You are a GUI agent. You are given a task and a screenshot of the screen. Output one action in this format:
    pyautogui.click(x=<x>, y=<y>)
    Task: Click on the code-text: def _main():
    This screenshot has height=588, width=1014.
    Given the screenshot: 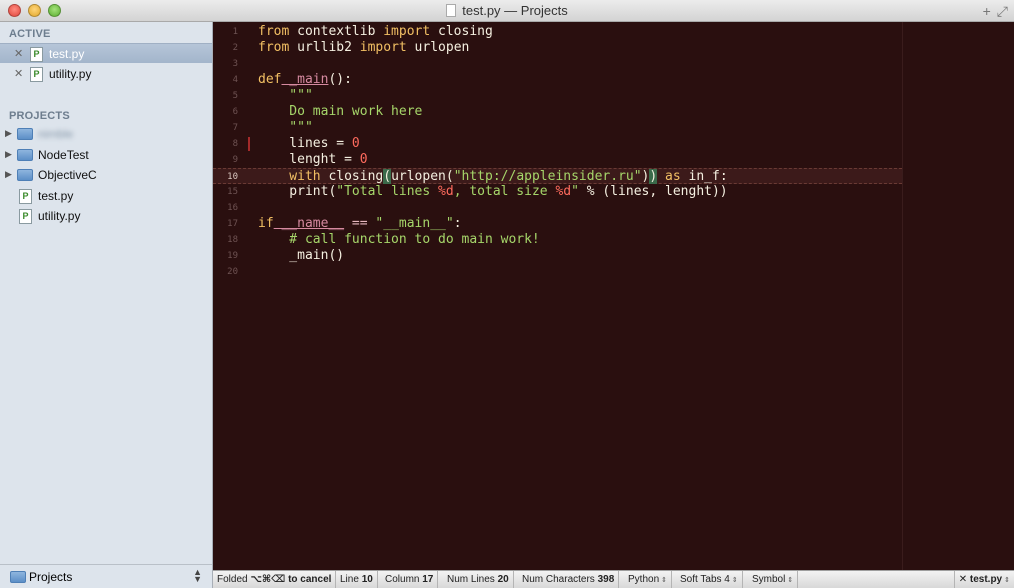 What is the action you would take?
    pyautogui.click(x=305, y=80)
    